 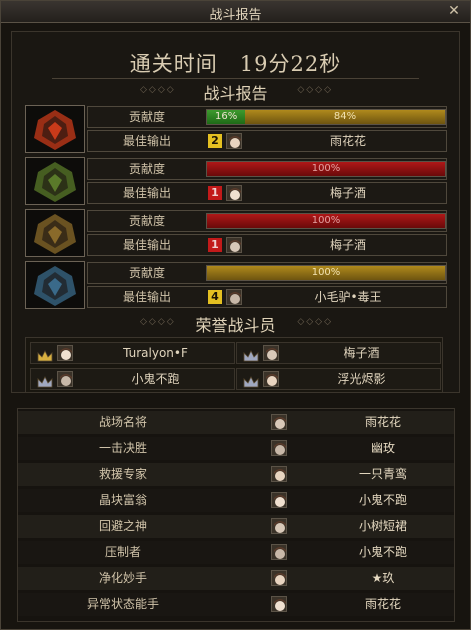 I want to click on player-entry: 贡献度 16% 84% 最佳输出 2 雨花花, so click(x=236, y=129).